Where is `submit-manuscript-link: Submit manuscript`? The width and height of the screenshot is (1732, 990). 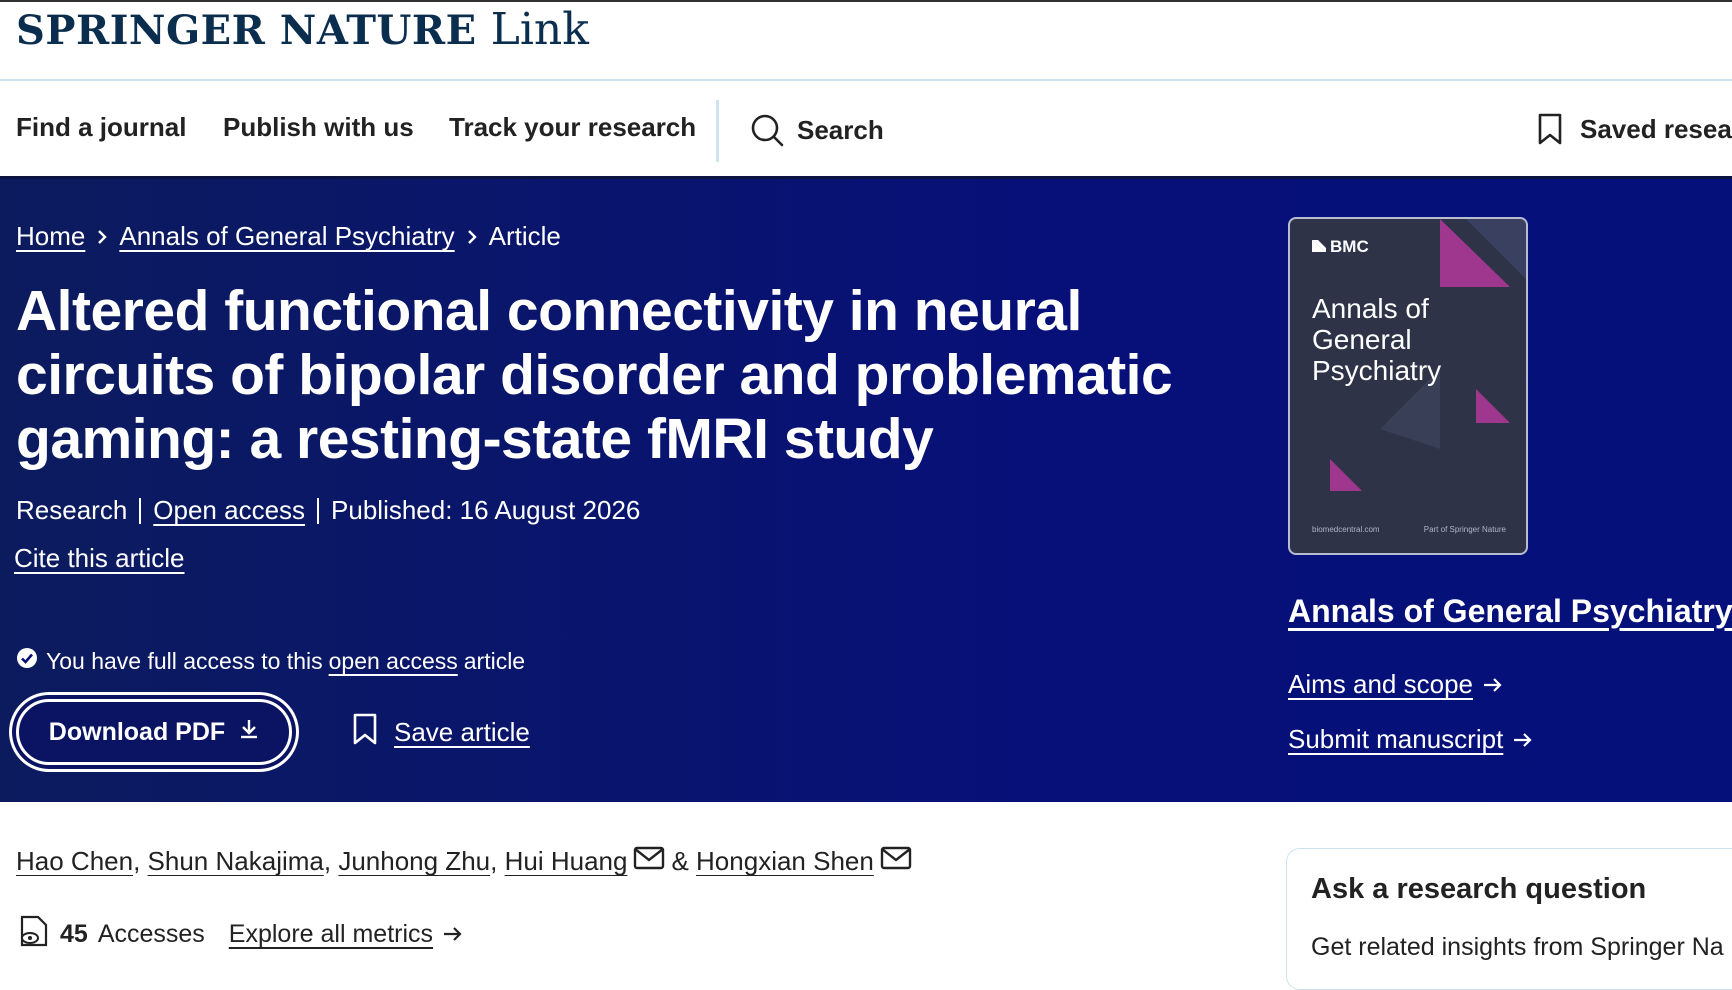 submit-manuscript-link: Submit manuscript is located at coordinates (1410, 739).